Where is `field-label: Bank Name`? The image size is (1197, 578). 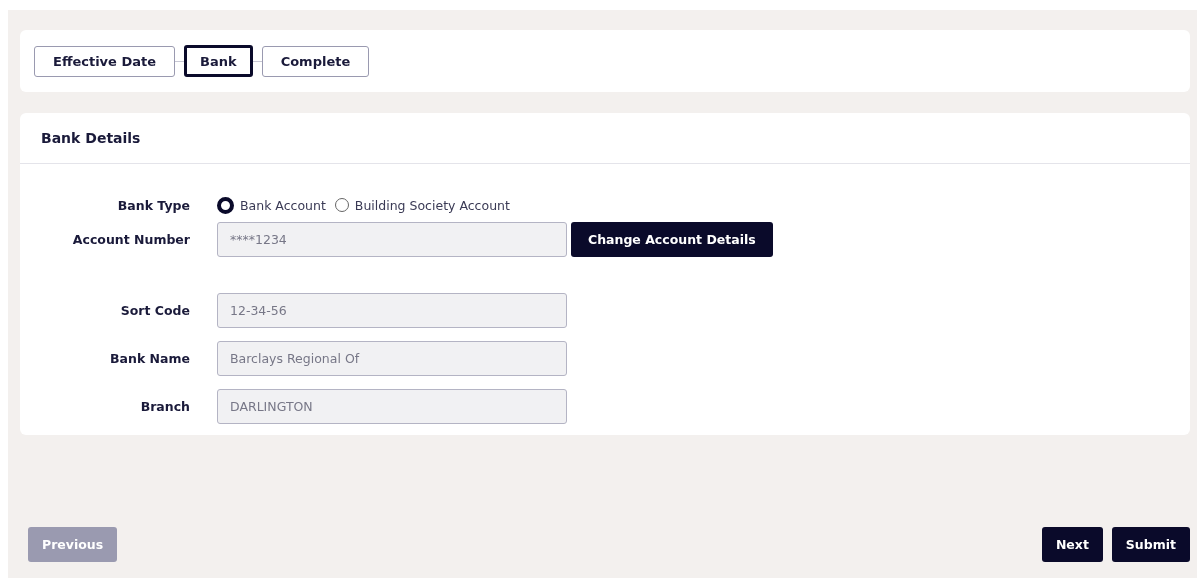
field-label: Bank Name is located at coordinates (149, 358).